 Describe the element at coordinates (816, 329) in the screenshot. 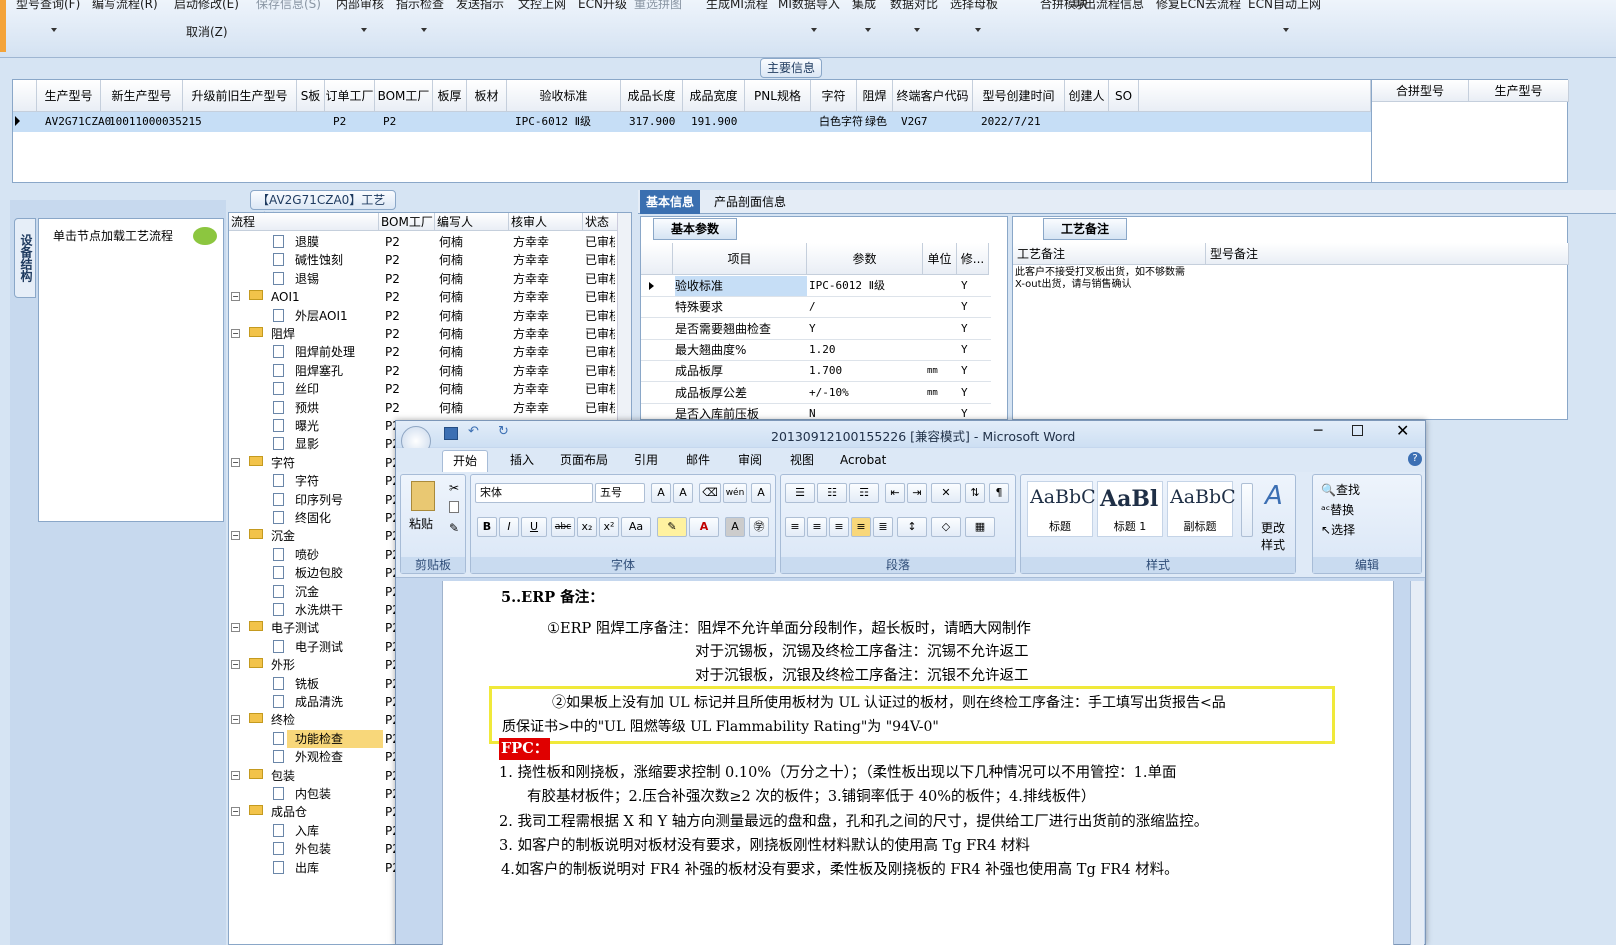

I see `param-row: 是否需要翘曲检查 Y Y` at that location.